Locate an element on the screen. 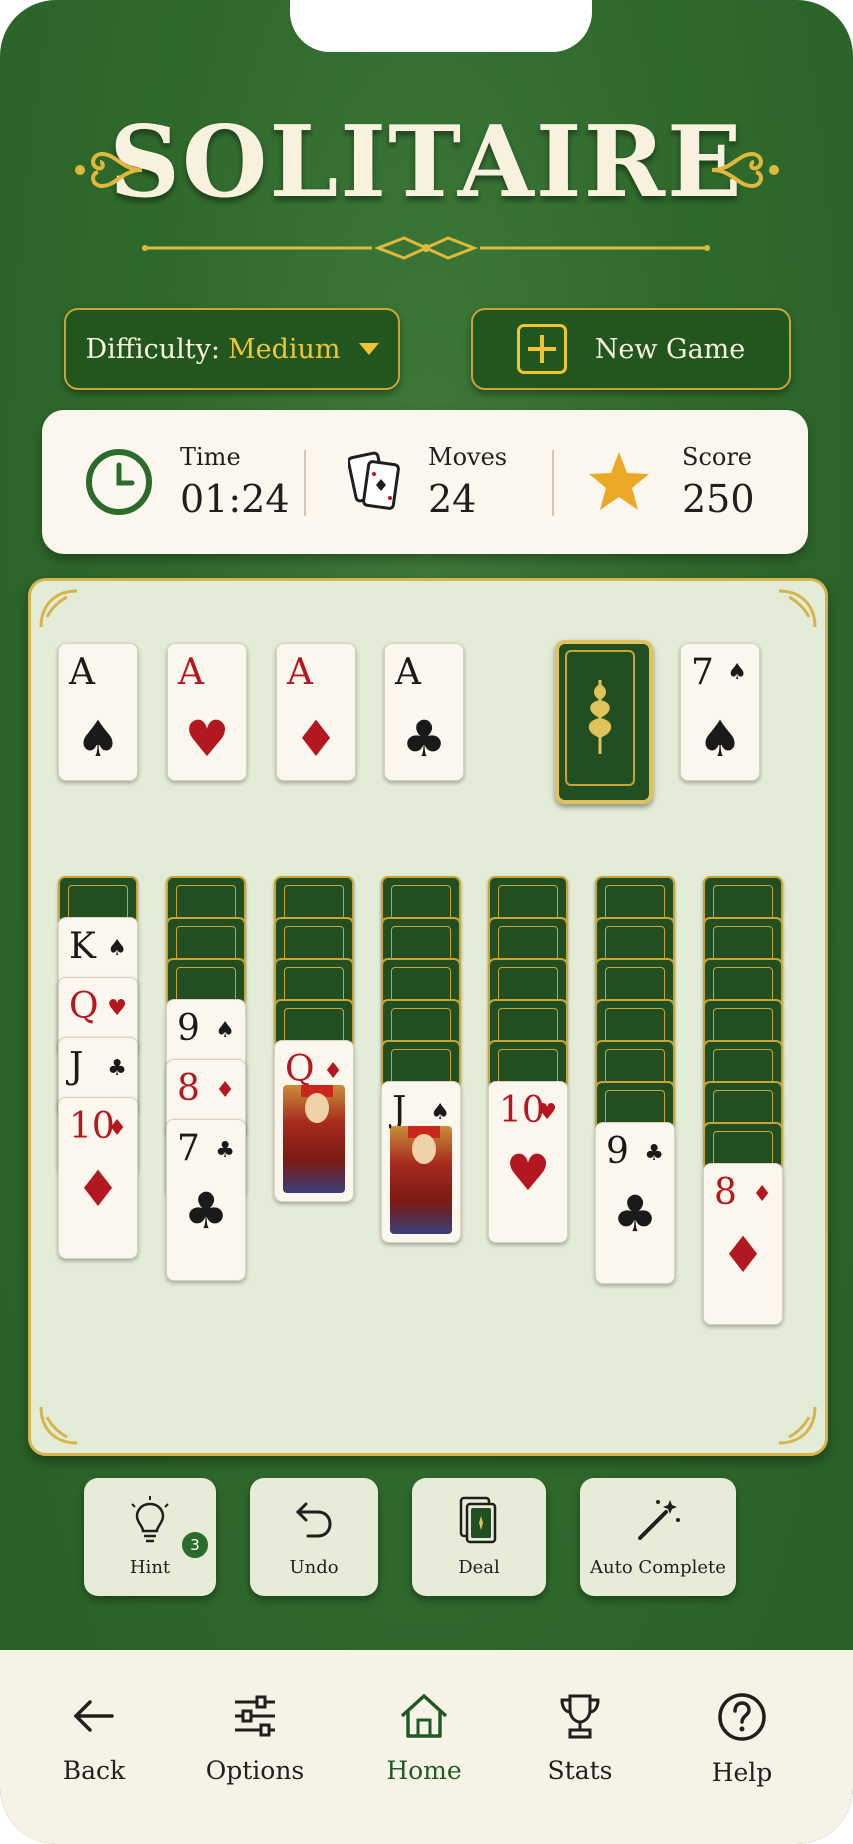  tableau-card: 8 ♦ ♦ is located at coordinates (743, 1244).